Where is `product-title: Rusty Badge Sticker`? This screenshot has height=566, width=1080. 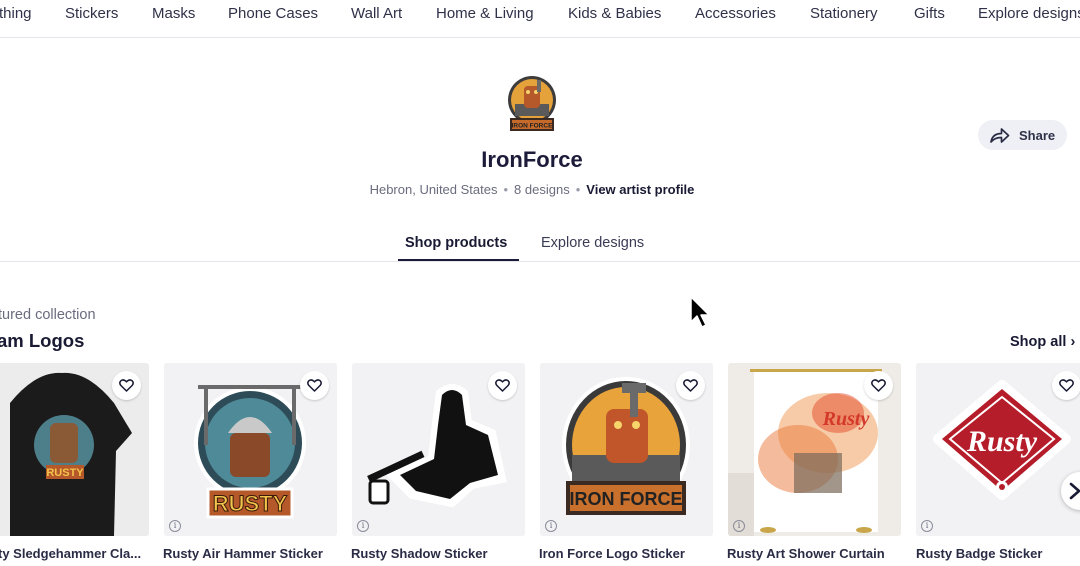
product-title: Rusty Badge Sticker is located at coordinates (998, 553).